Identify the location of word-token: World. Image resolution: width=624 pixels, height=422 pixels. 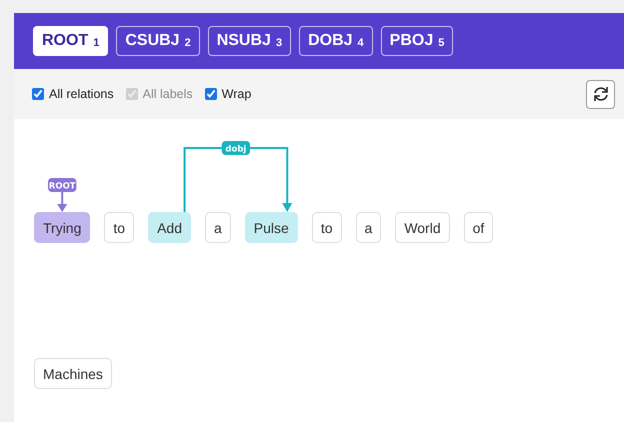
(422, 227).